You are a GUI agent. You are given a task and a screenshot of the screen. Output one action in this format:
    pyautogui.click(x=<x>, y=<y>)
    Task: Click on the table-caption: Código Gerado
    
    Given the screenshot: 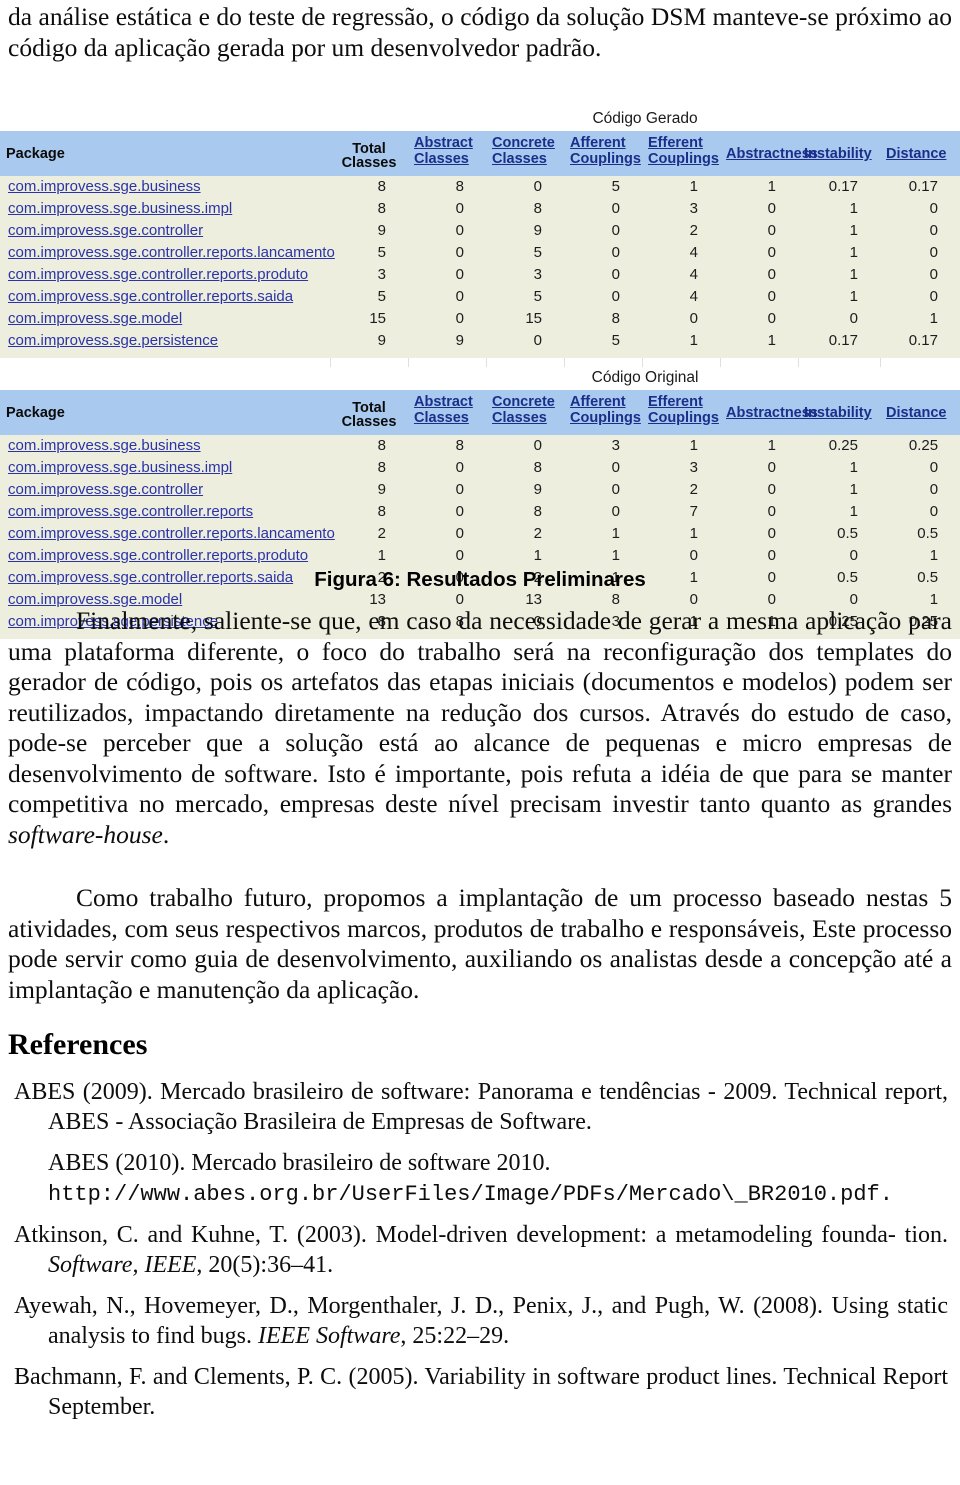 What is the action you would take?
    pyautogui.click(x=645, y=119)
    